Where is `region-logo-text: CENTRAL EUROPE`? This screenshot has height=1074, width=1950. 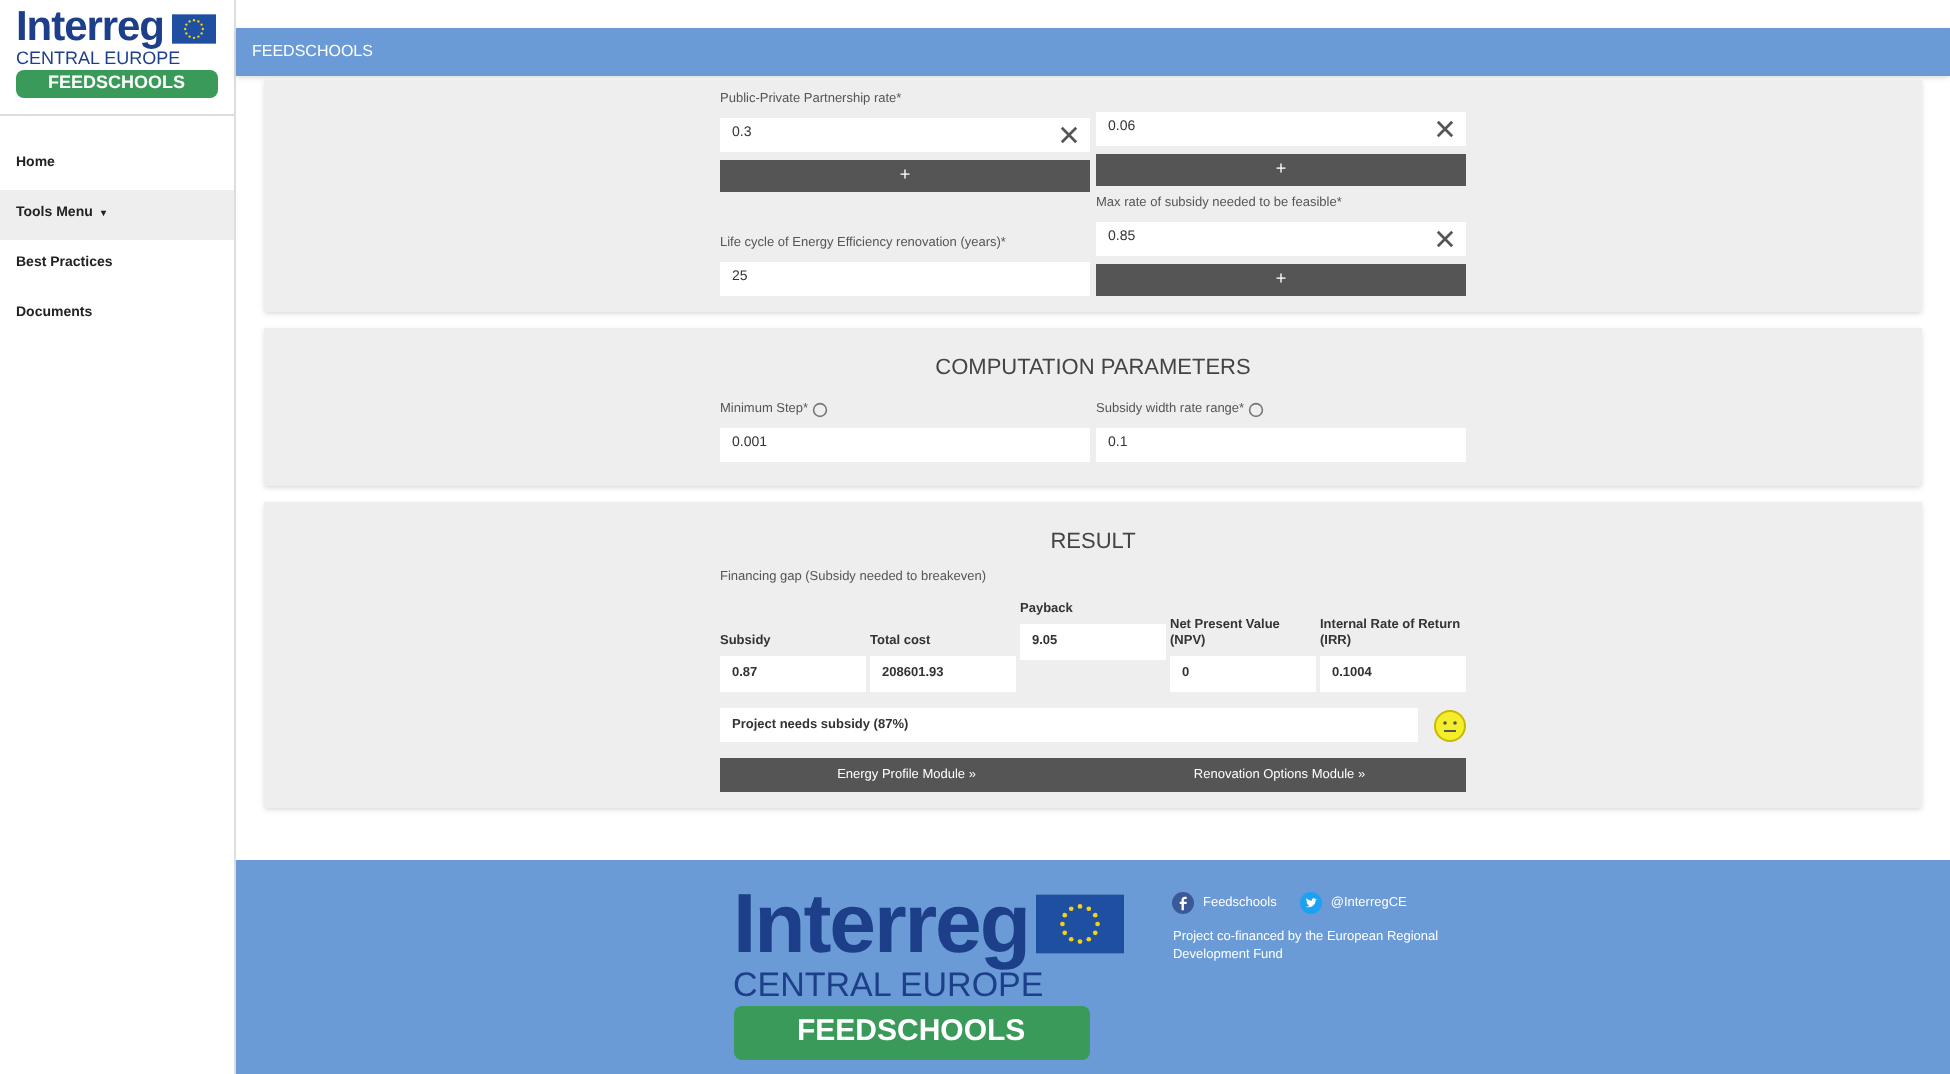
region-logo-text: CENTRAL EUROPE is located at coordinates (98, 59).